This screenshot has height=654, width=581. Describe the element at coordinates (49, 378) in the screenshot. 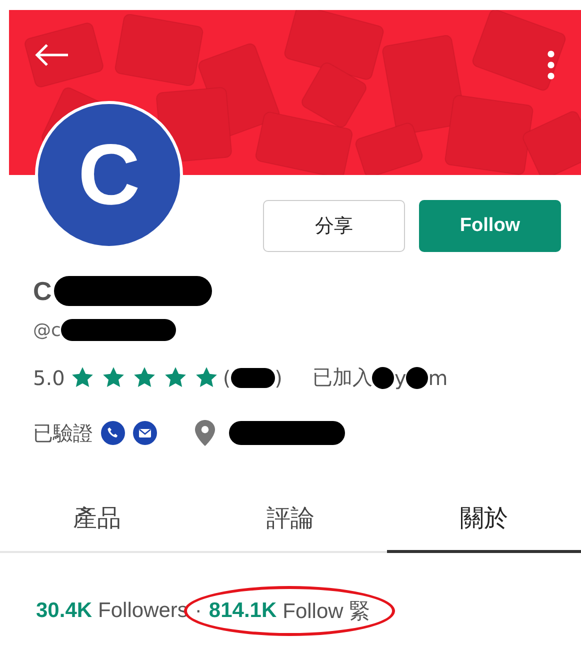

I see `rating-value: 5.0` at that location.